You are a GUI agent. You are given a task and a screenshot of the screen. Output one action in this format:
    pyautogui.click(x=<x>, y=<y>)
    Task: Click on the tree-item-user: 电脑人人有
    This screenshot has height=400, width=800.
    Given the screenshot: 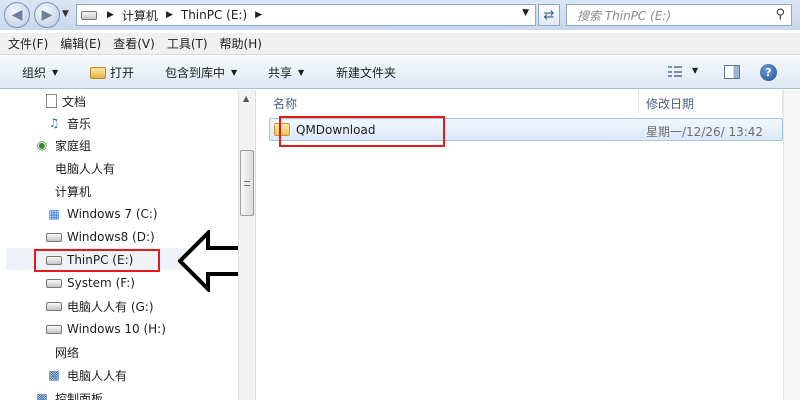 What is the action you would take?
    pyautogui.click(x=74, y=168)
    